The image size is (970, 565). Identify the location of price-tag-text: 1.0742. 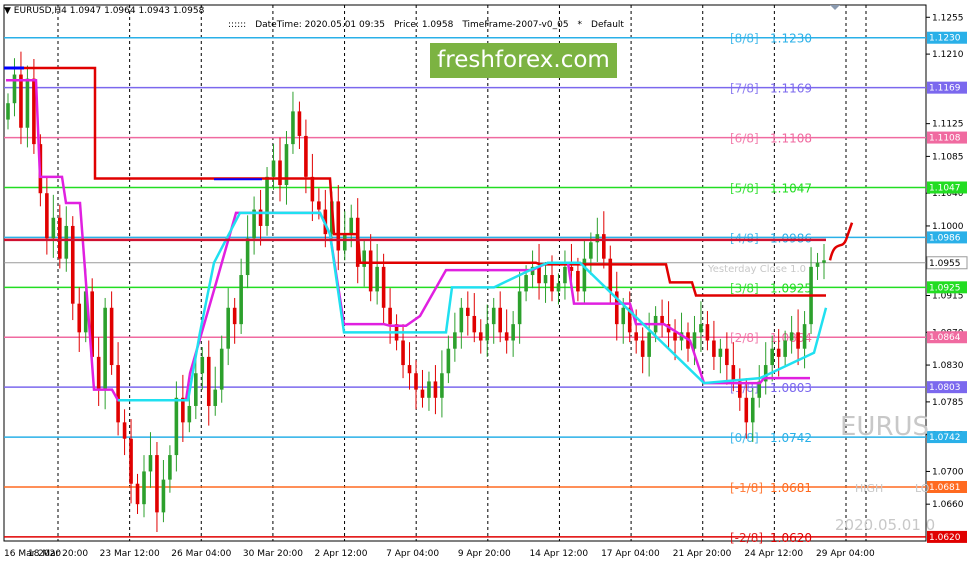
(945, 438).